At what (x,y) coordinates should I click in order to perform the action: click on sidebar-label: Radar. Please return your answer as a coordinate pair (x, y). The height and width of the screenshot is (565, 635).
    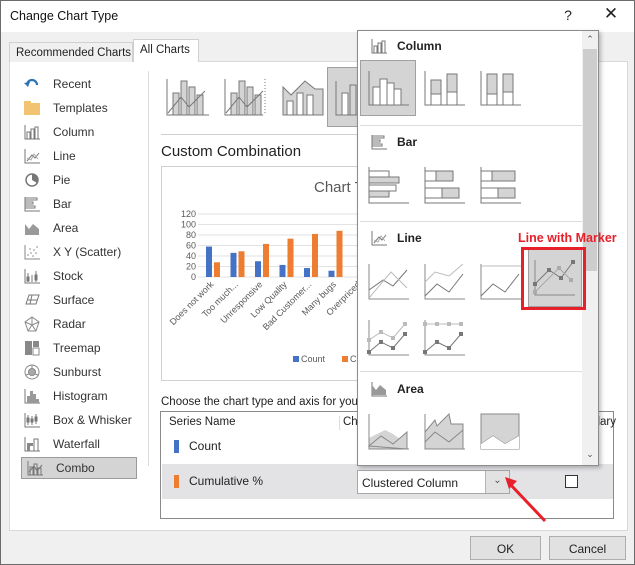
    Looking at the image, I should click on (69, 324).